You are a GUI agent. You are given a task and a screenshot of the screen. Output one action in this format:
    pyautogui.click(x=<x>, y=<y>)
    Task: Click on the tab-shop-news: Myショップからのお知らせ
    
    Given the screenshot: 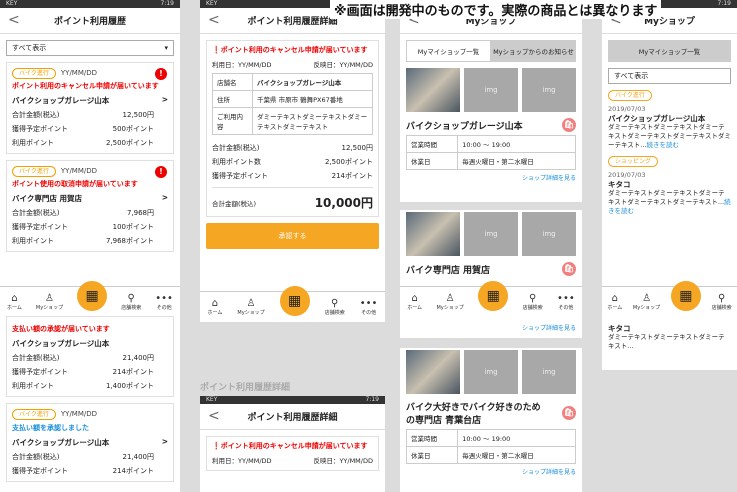 What is the action you would take?
    pyautogui.click(x=533, y=51)
    